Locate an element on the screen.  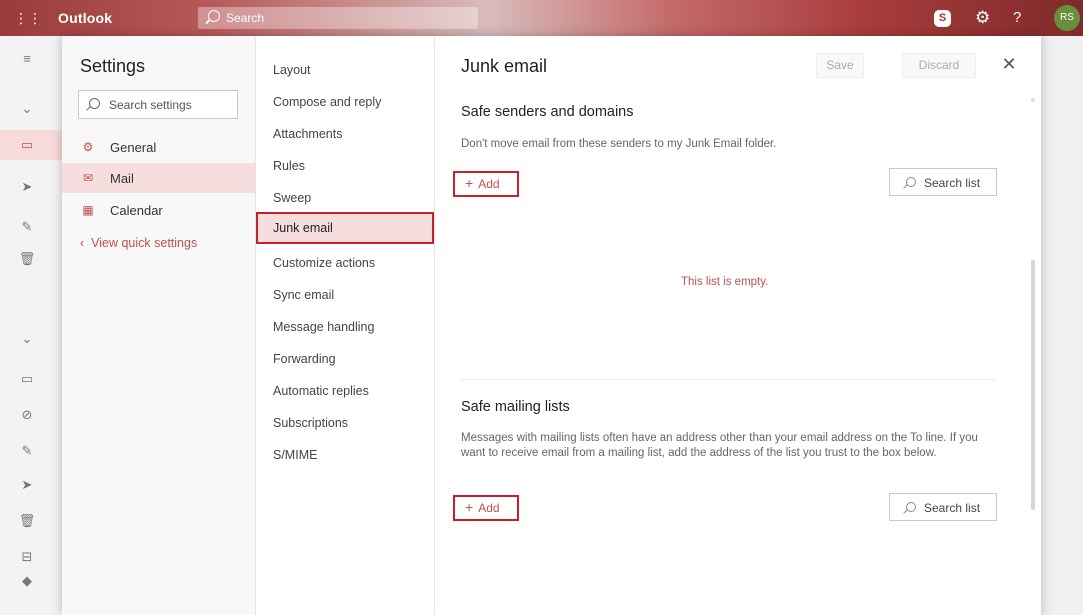
save-button: Save is located at coordinates (840, 65).